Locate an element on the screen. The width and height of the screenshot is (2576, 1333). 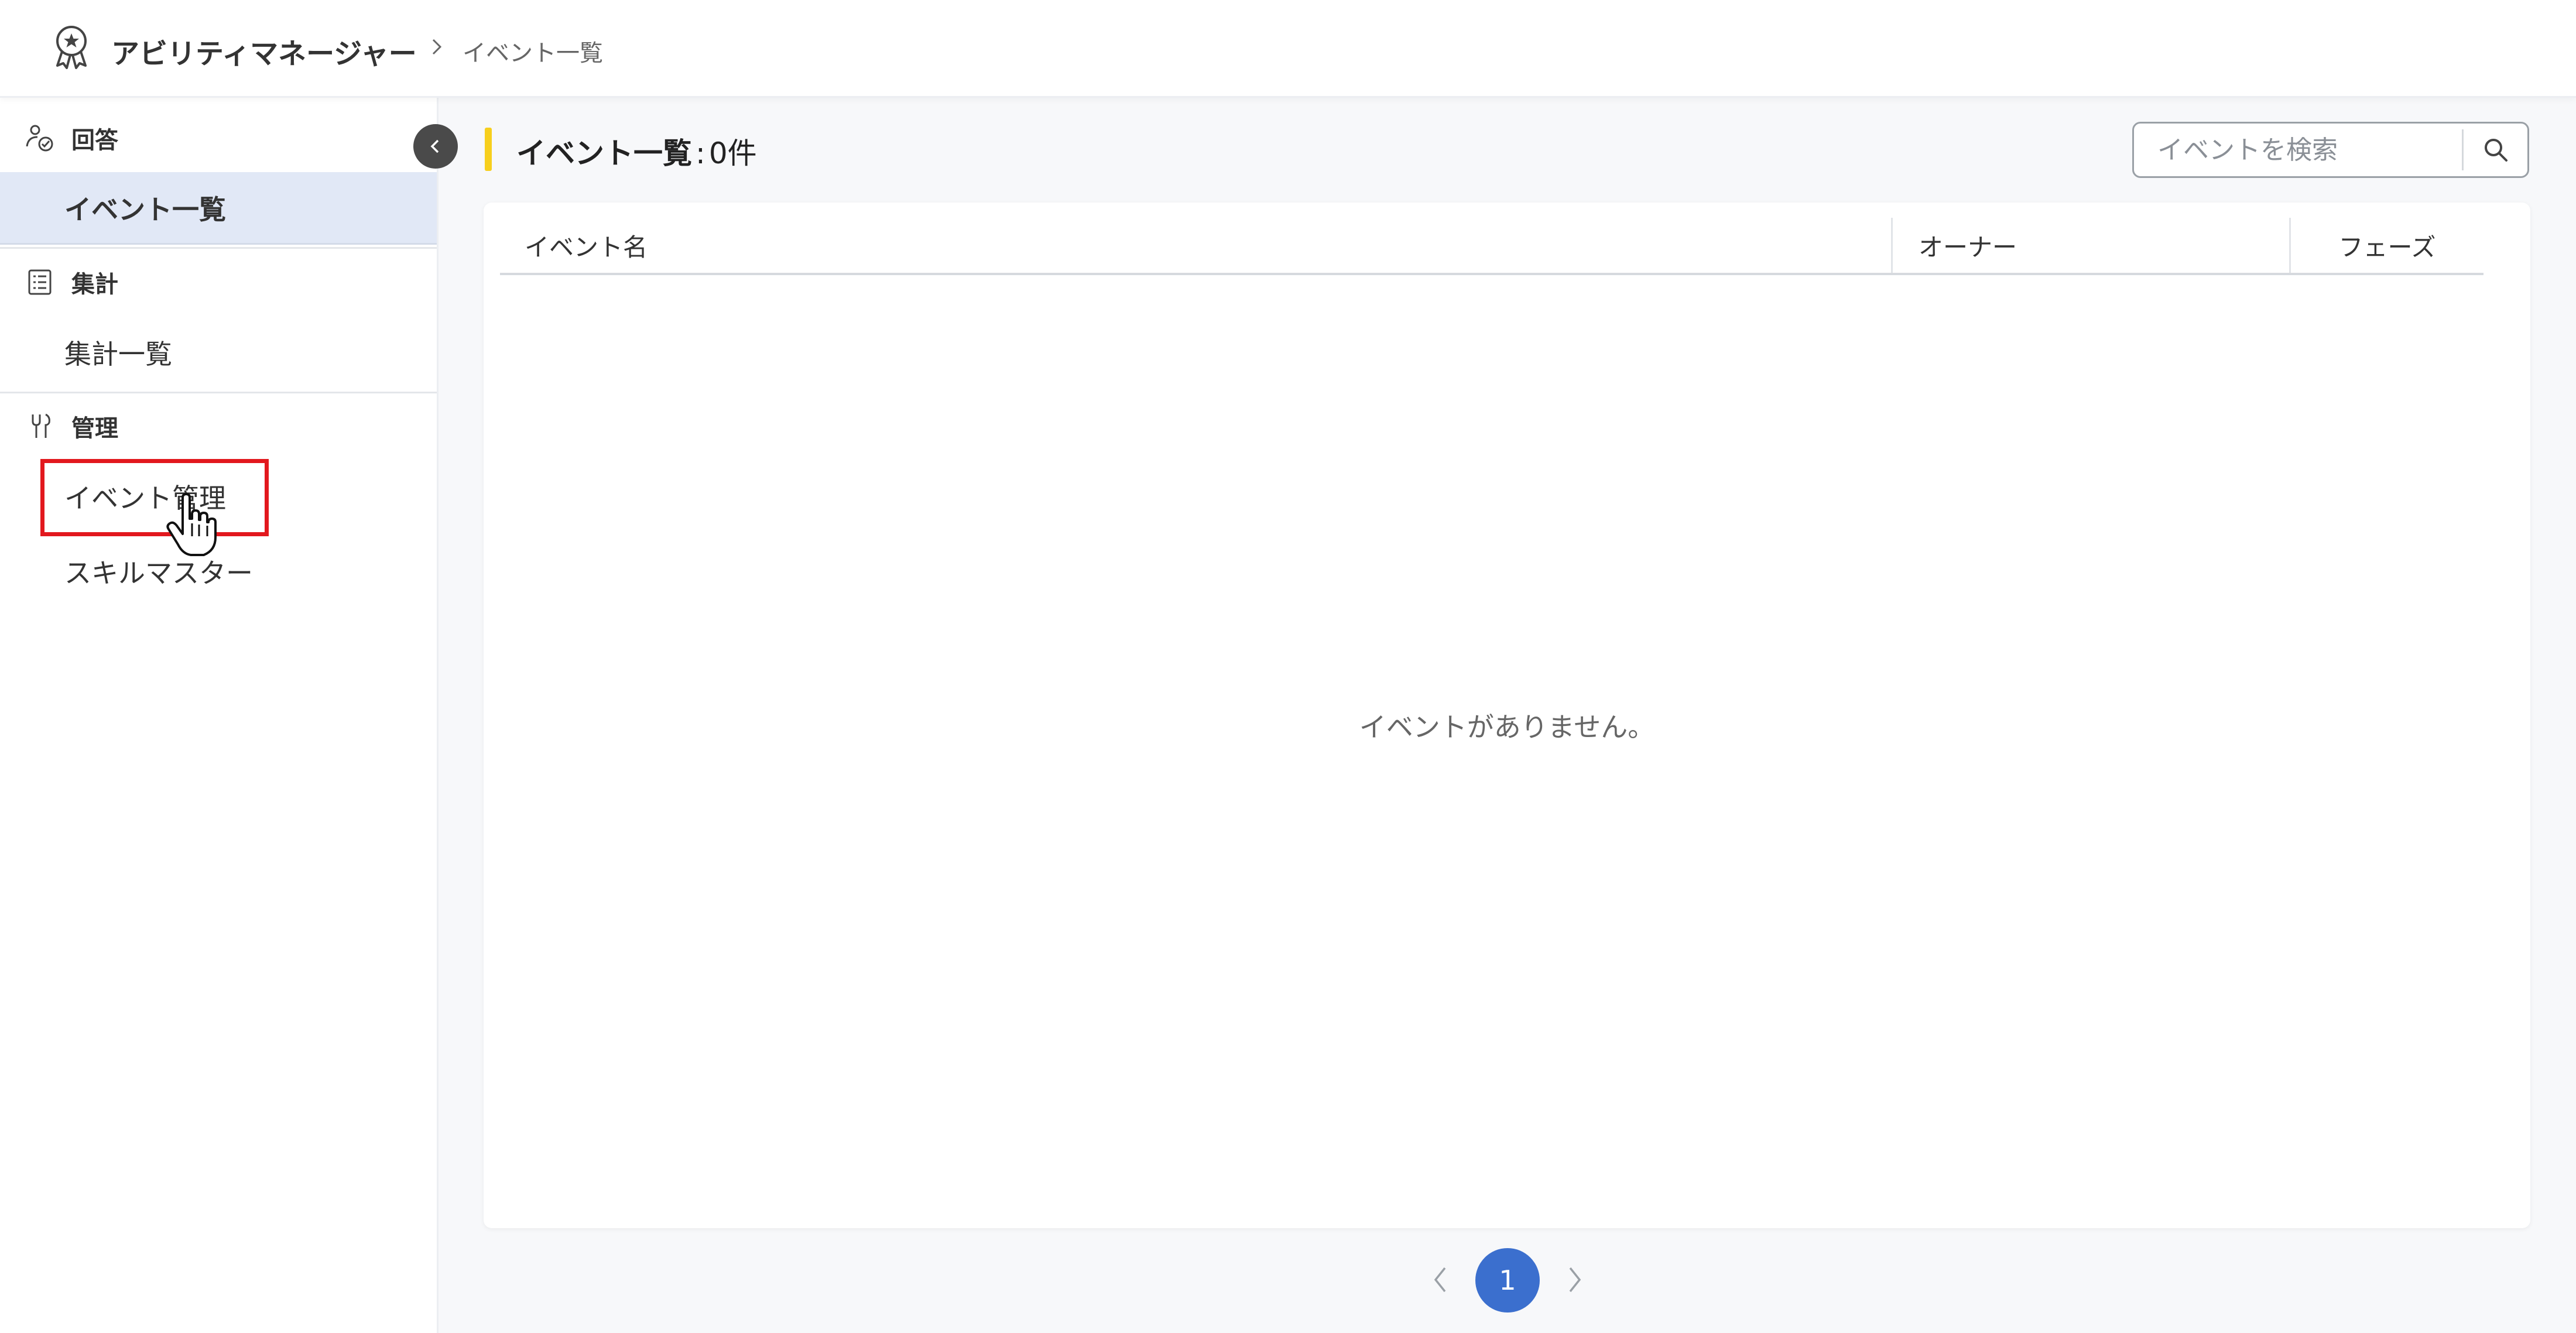
award-badge-icon is located at coordinates (71, 47).